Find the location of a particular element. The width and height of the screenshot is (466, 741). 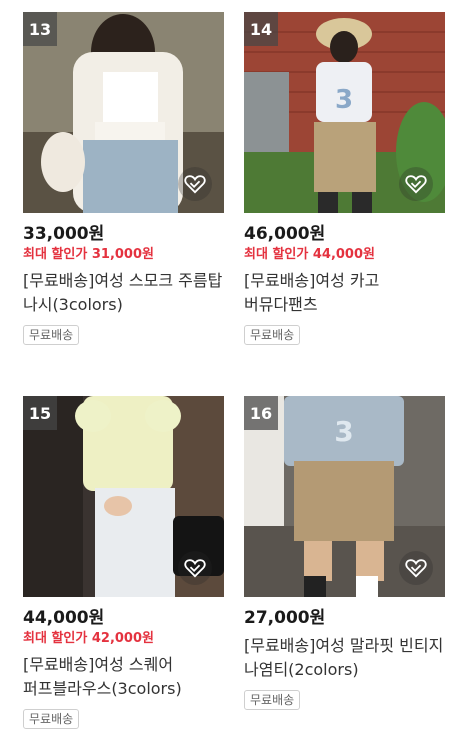

discount-price: 42,000원 is located at coordinates (122, 638).